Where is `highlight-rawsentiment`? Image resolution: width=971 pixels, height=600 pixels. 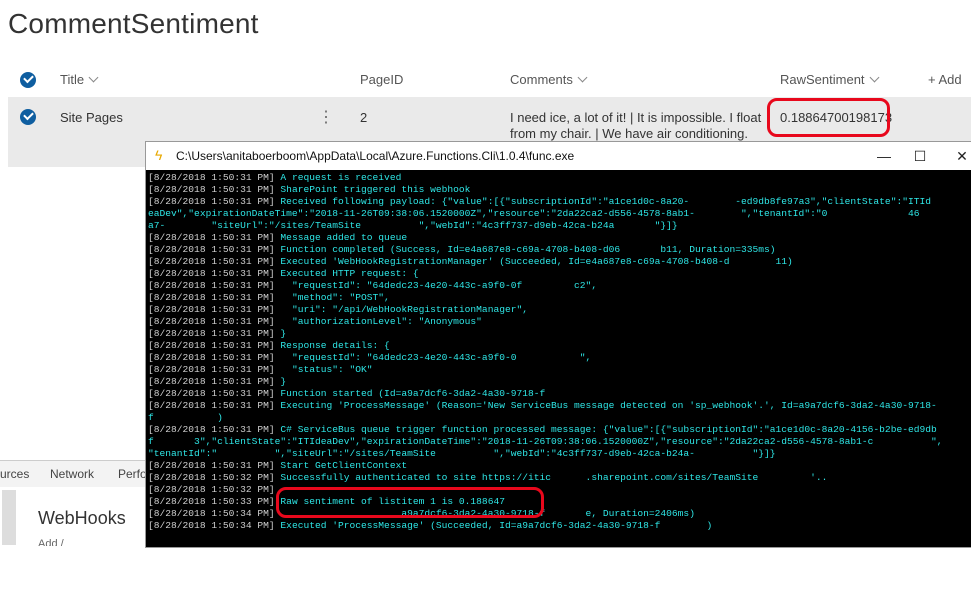
highlight-rawsentiment is located at coordinates (828, 117).